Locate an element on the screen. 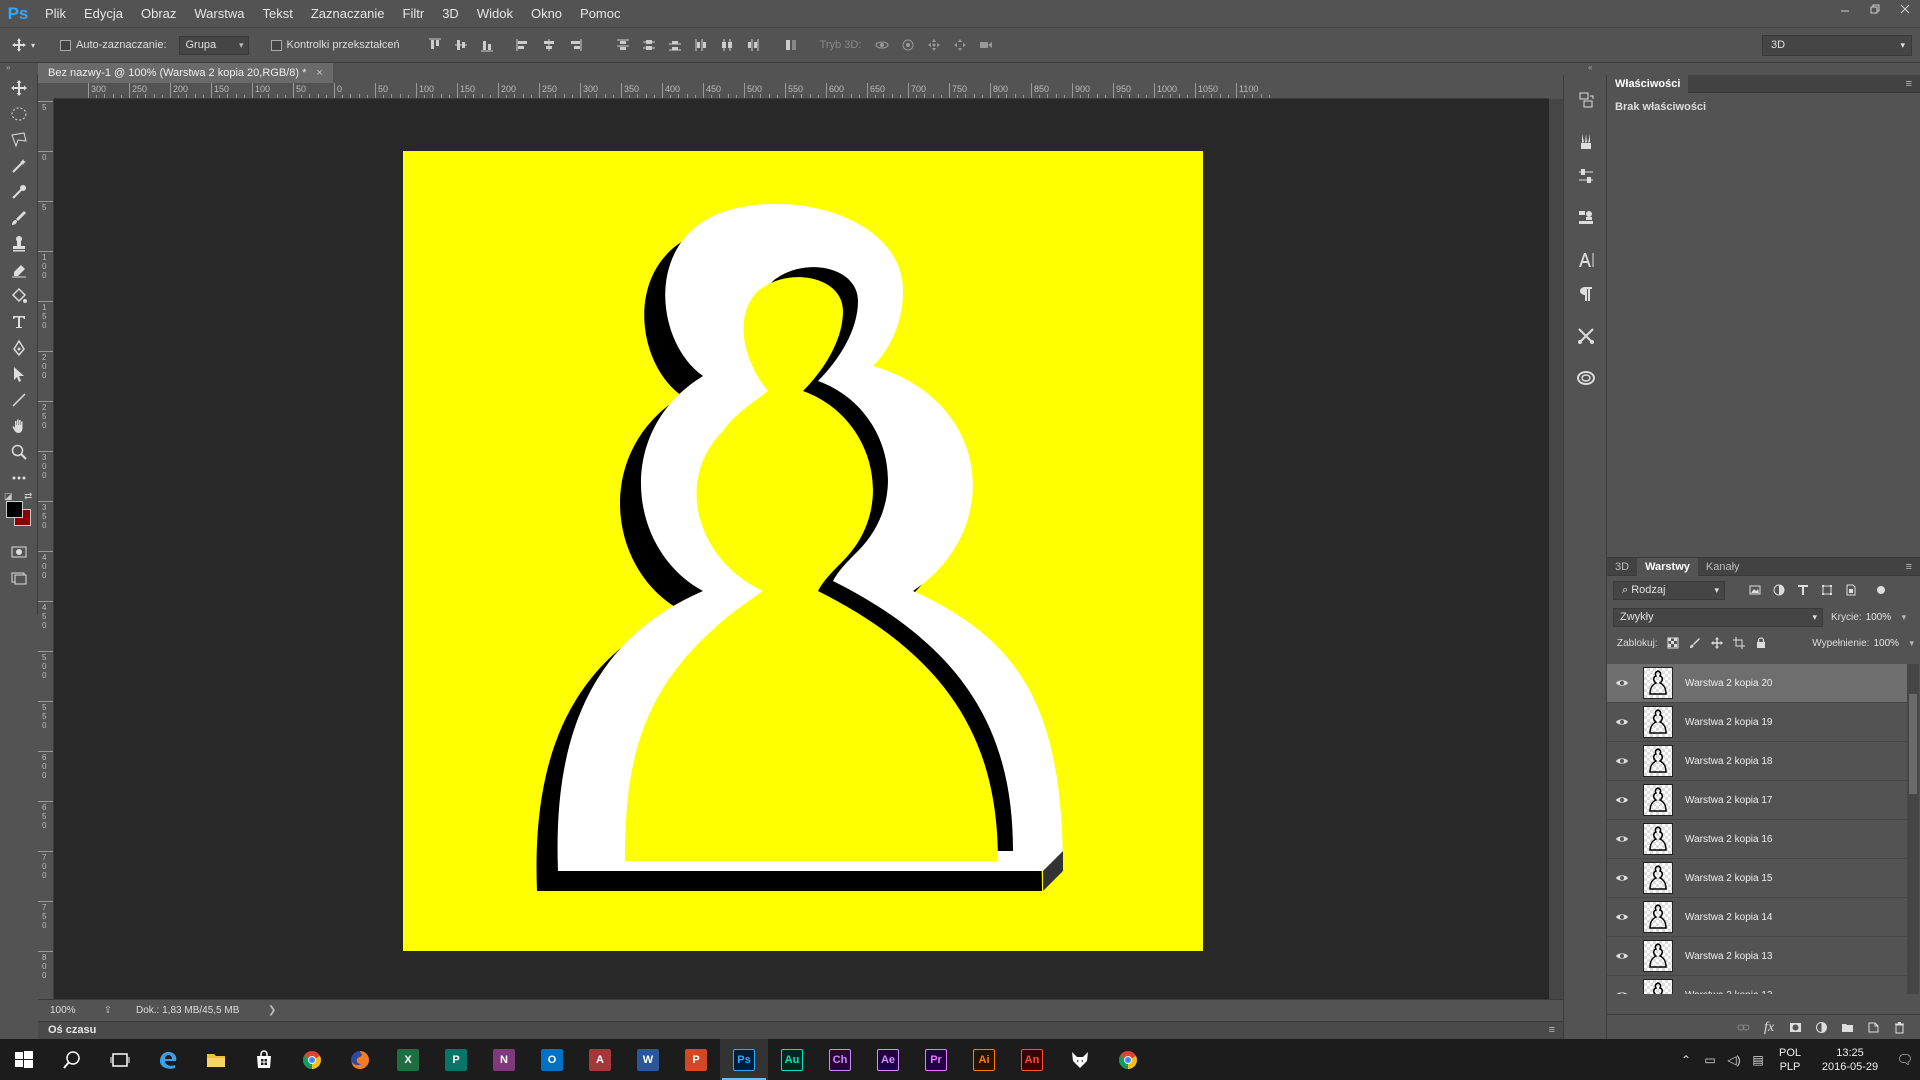  layer-row: Warstwa 2 kopia 14 is located at coordinates (1757, 917).